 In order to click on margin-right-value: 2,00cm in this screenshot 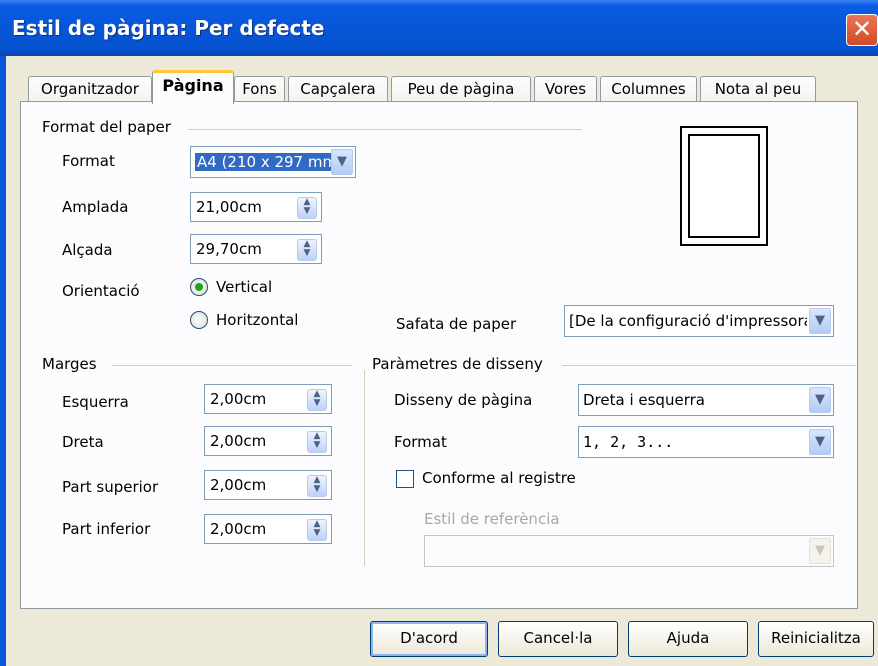, I will do `click(238, 441)`.